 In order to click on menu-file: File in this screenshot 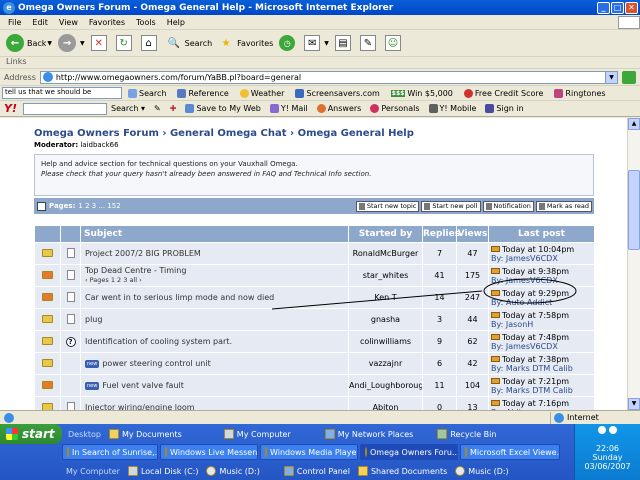, I will do `click(14, 22)`.